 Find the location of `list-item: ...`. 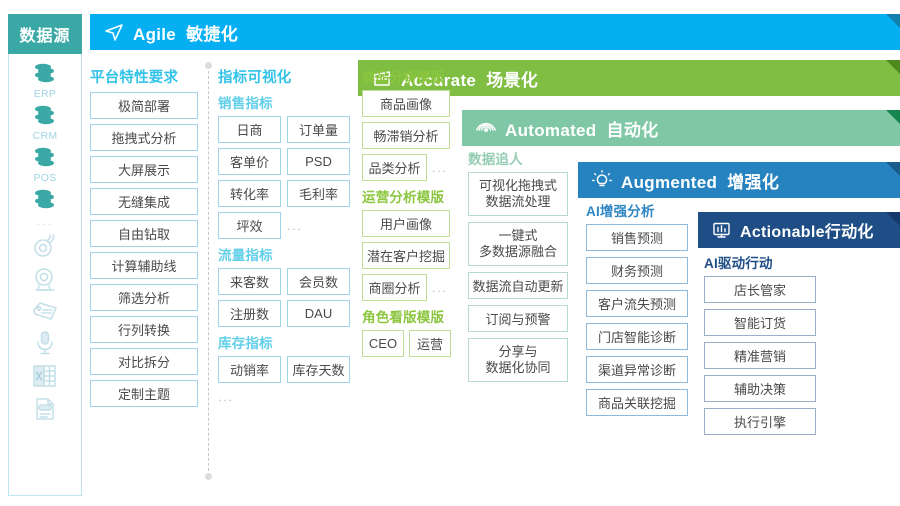

list-item: ... is located at coordinates (45, 209).